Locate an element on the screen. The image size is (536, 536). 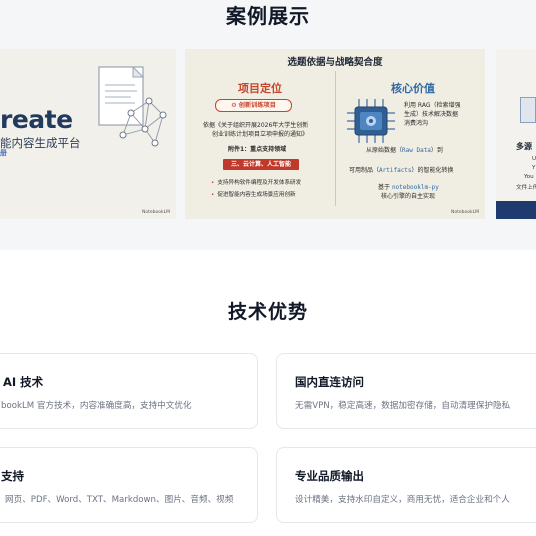
cases-section-title: 案例展示 is located at coordinates (268, 16).